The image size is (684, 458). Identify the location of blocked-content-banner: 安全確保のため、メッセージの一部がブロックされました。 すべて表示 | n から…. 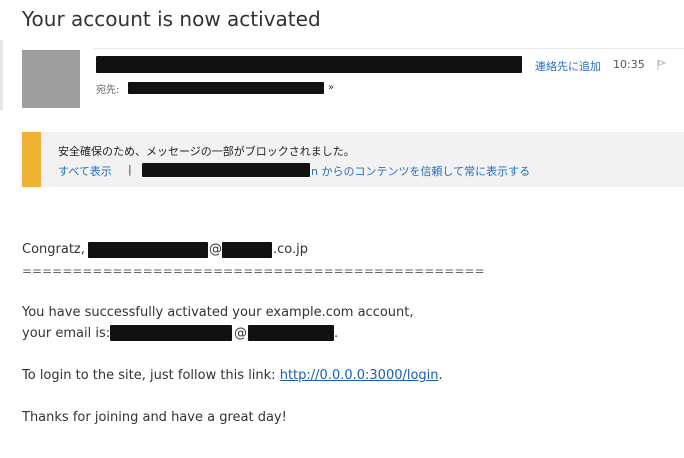
(353, 159).